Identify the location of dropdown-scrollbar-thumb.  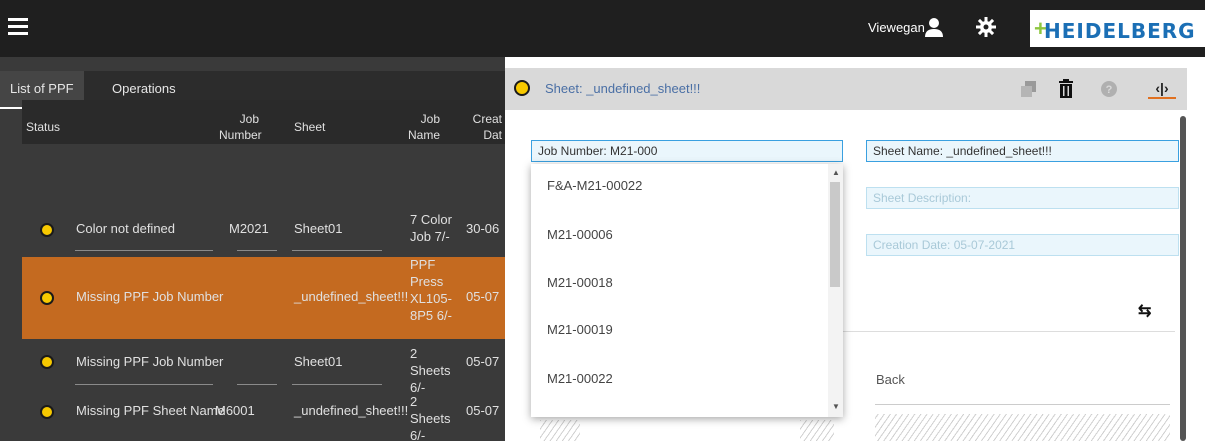
(835, 234).